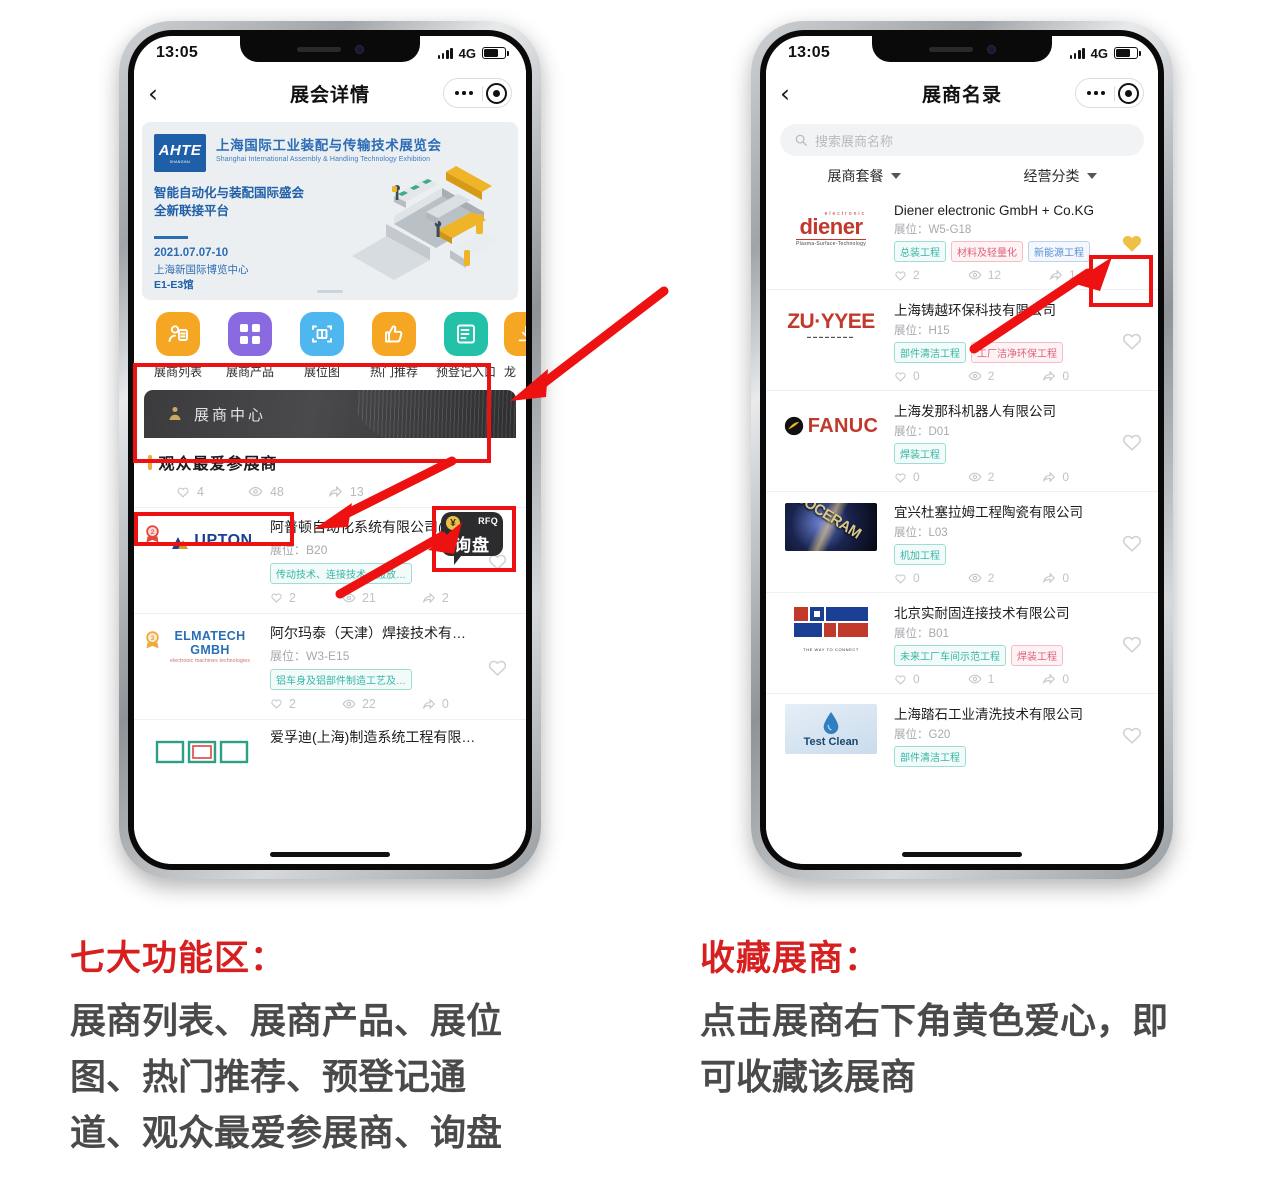 This screenshot has width=1280, height=1183. Describe the element at coordinates (991, 679) in the screenshot. I see `view-count: 1` at that location.